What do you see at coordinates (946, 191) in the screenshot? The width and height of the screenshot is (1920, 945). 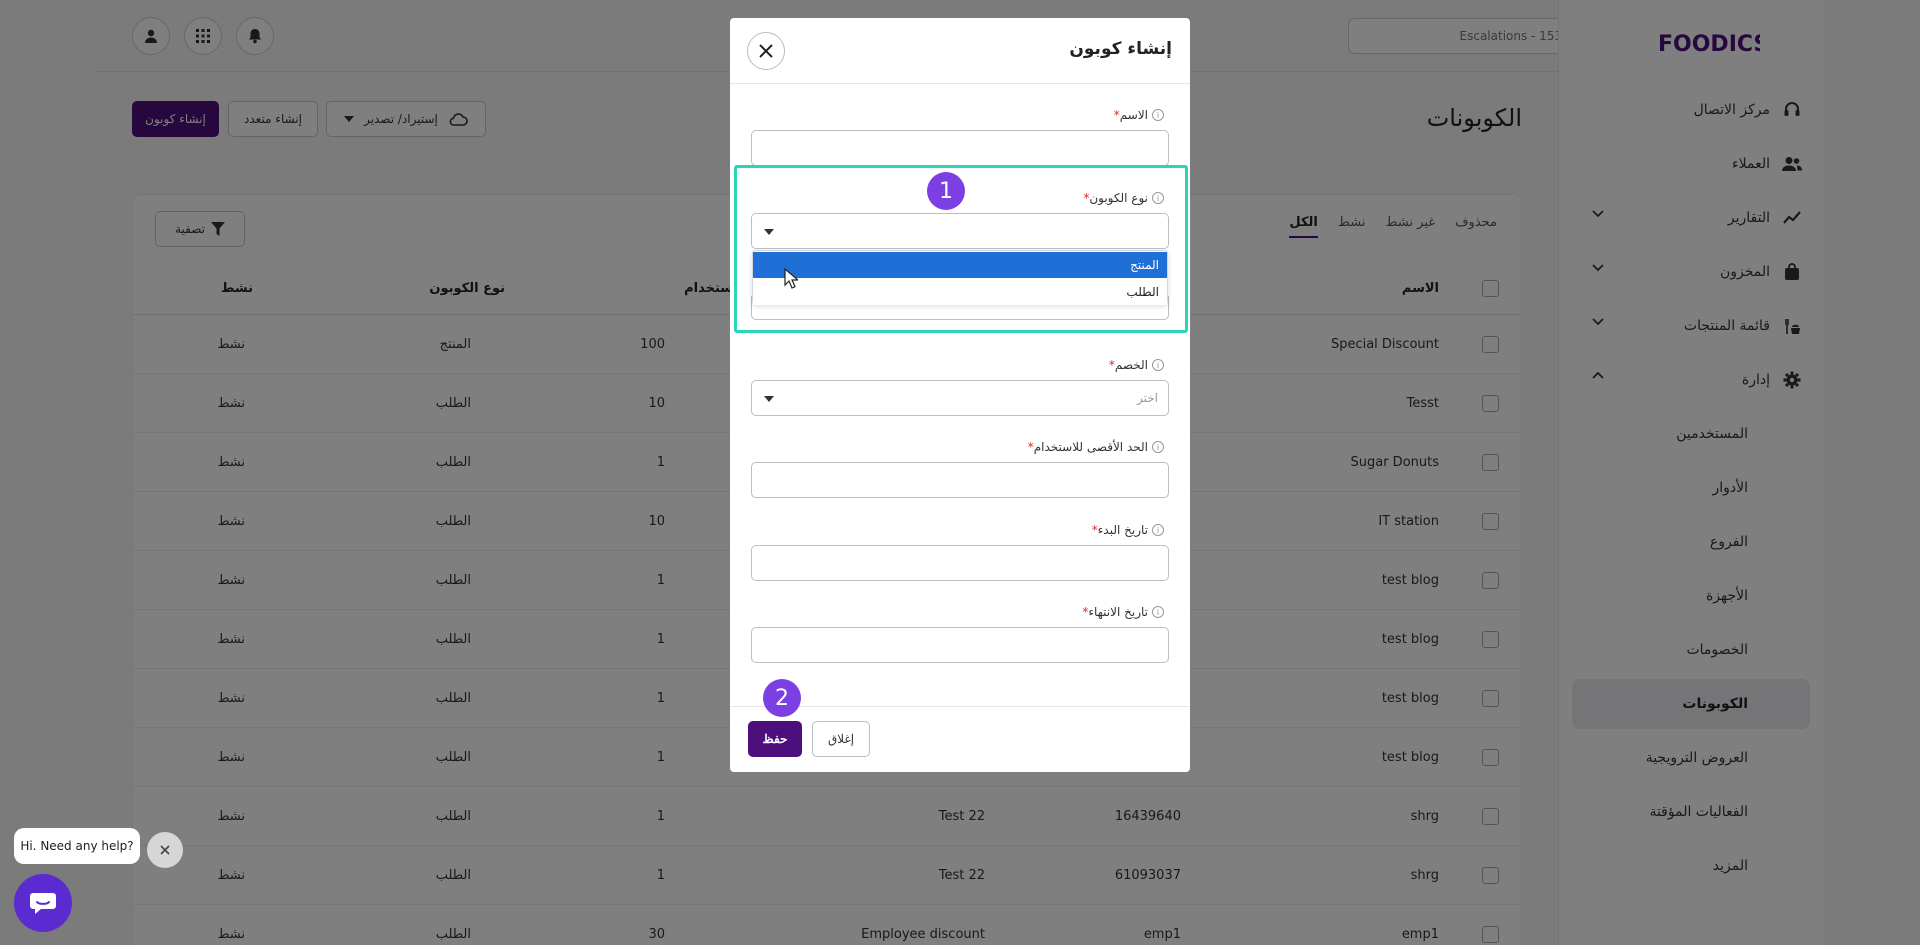 I see `step-badge-1: 1` at bounding box center [946, 191].